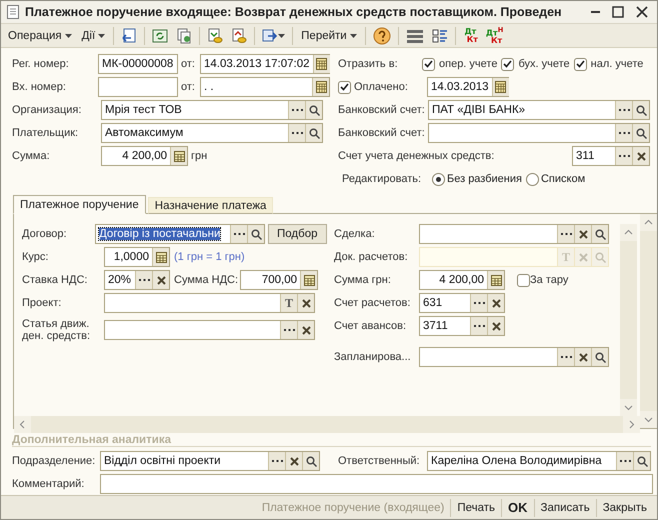  What do you see at coordinates (39, 87) in the screenshot?
I see `field-label: Вх. номер:` at bounding box center [39, 87].